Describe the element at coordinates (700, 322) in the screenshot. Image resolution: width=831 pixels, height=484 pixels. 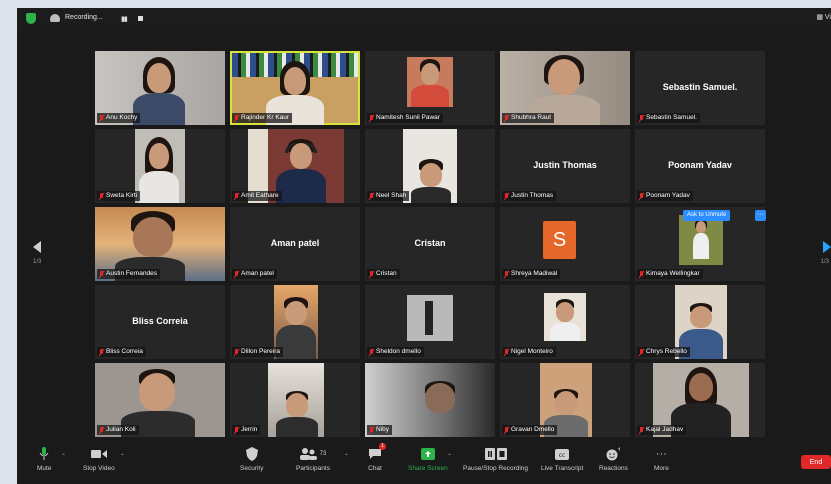
I see `participant-tile: Chrys Rebello` at that location.